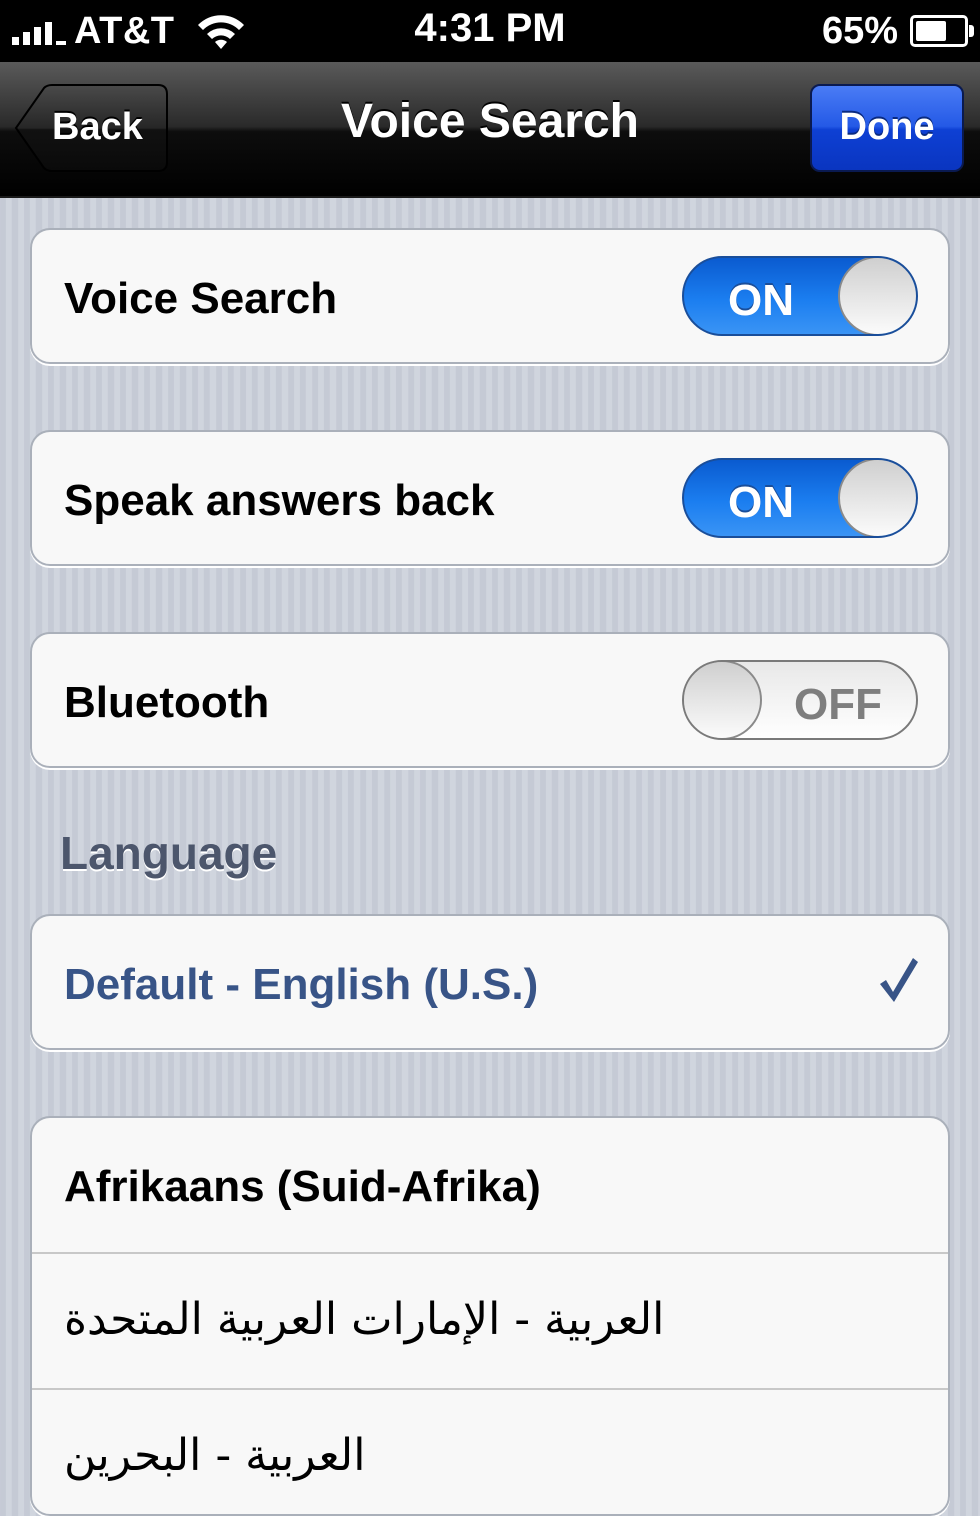  I want to click on bluetooth-group: Bluetooth OFF, so click(490, 700).